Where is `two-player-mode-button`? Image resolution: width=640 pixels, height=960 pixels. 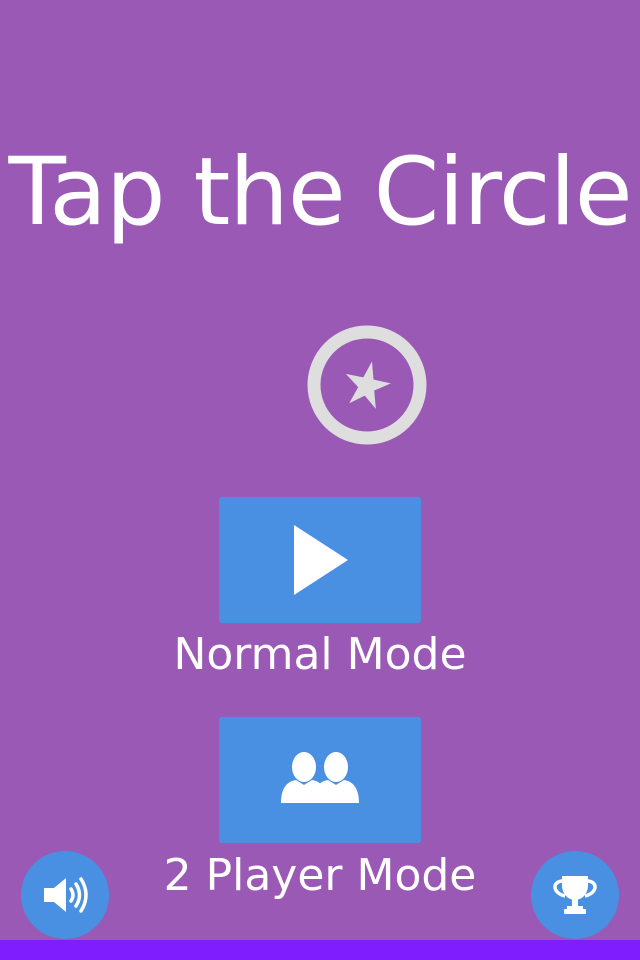 two-player-mode-button is located at coordinates (320, 780).